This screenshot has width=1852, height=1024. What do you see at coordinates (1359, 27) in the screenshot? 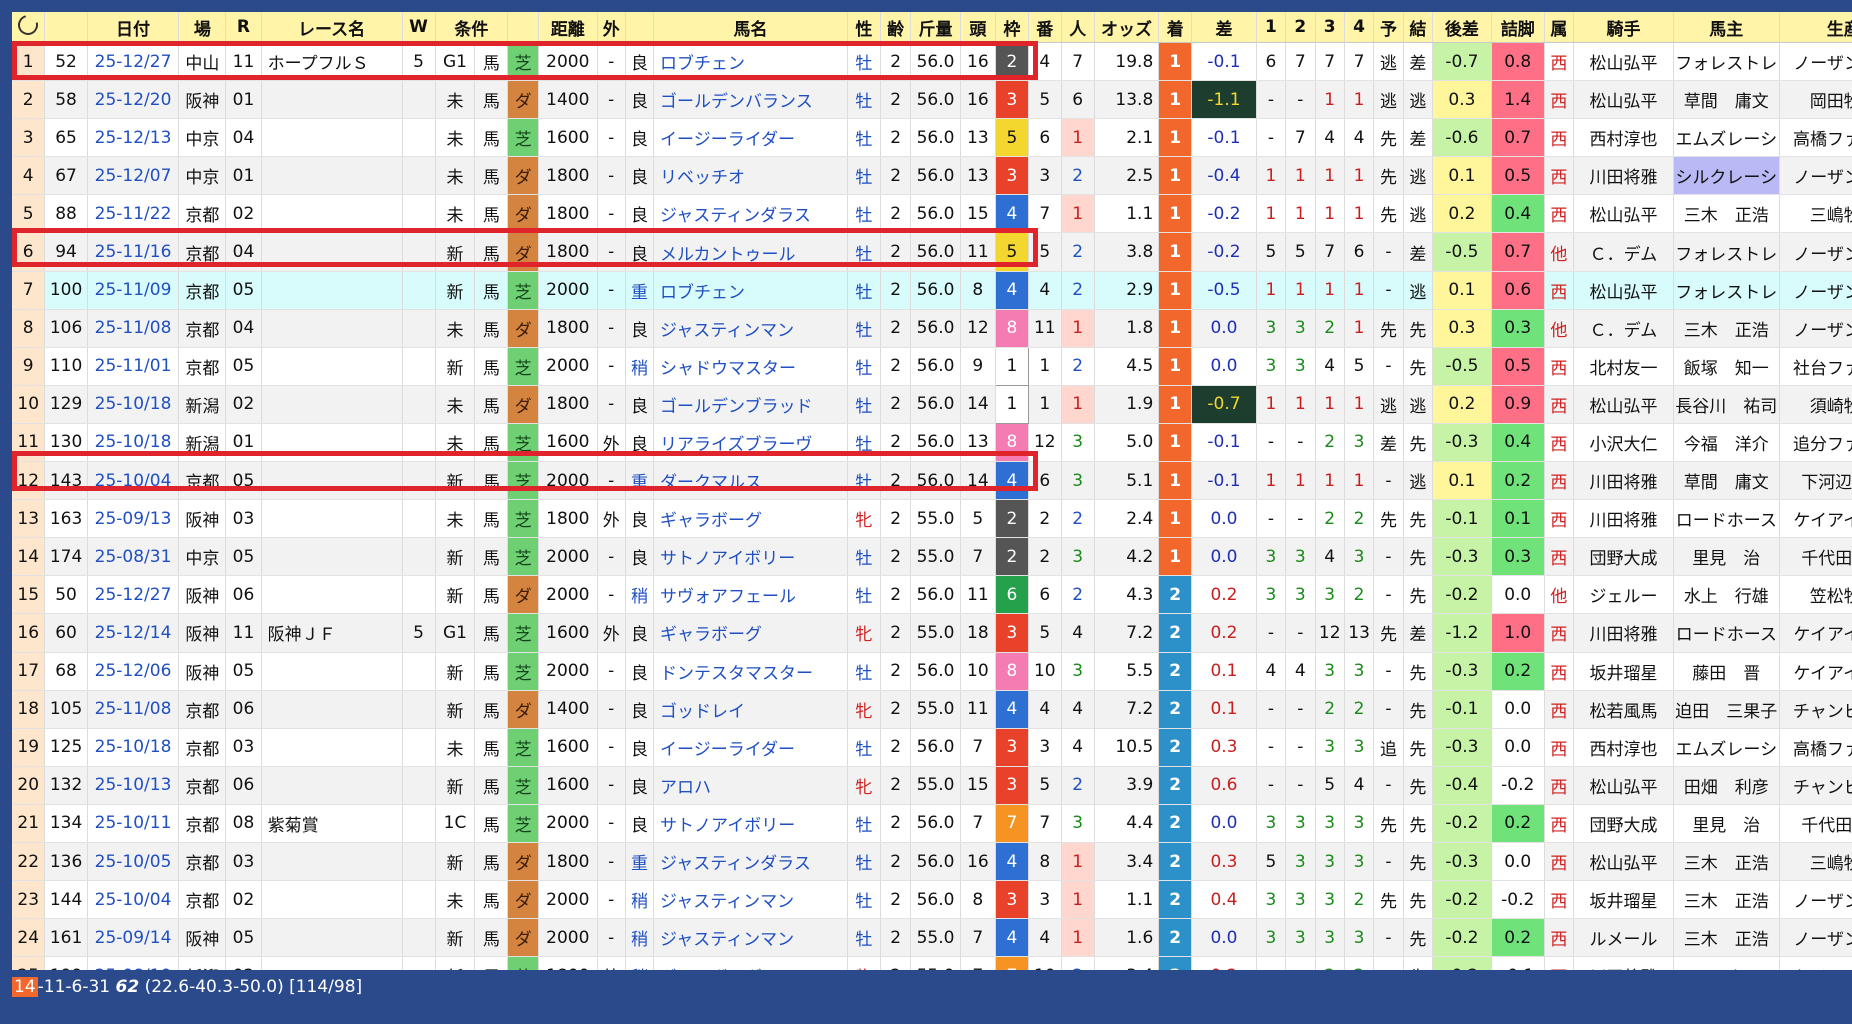
I see `col-header-c4: 4` at bounding box center [1359, 27].